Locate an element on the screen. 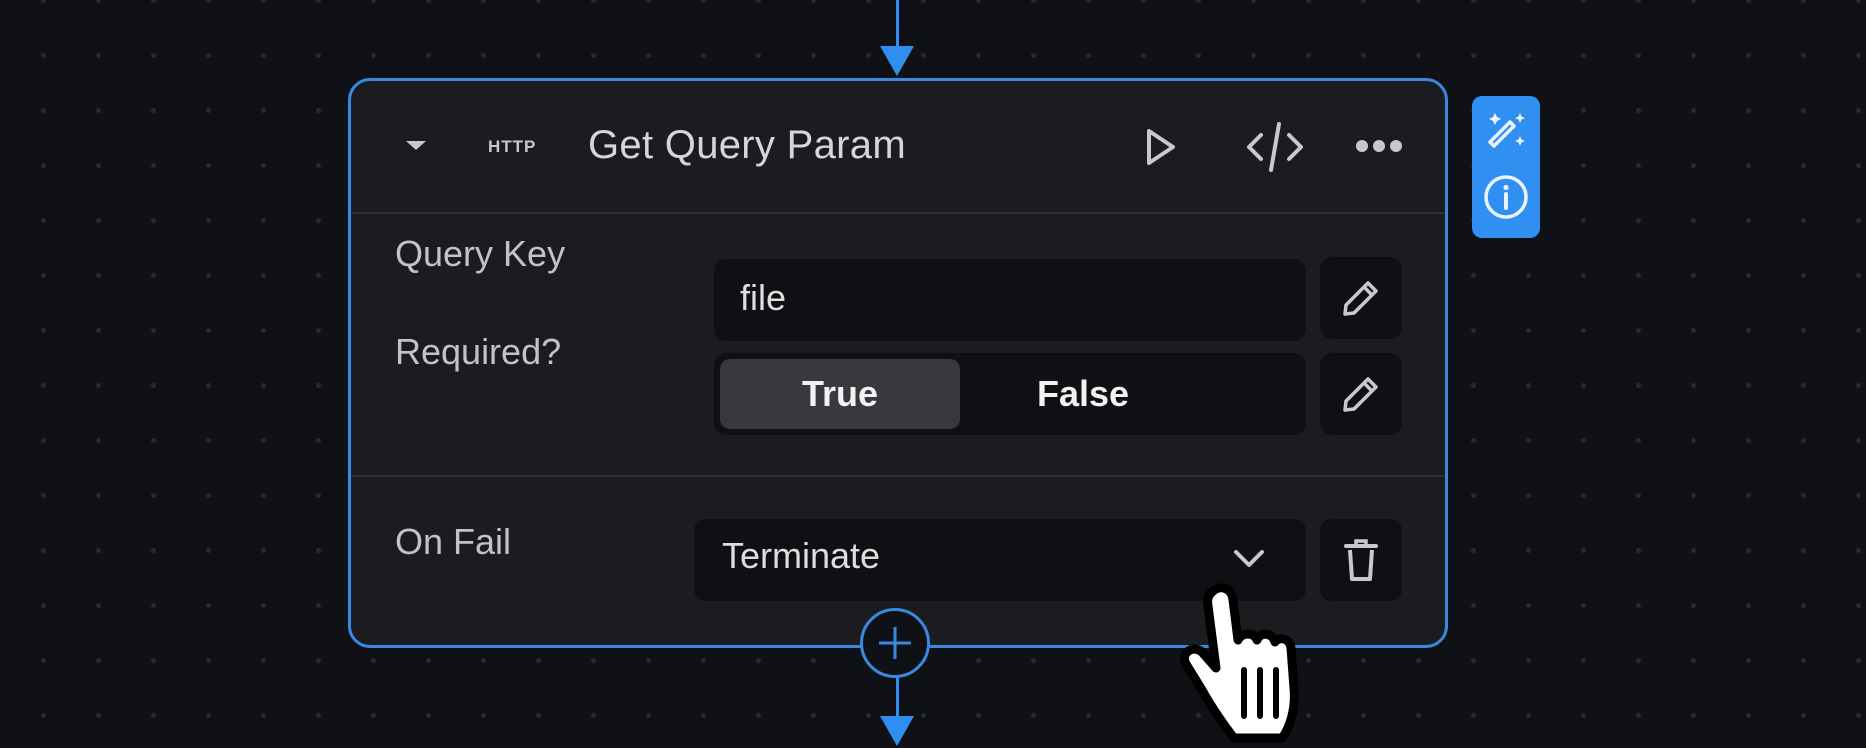  code-button is located at coordinates (1275, 147).